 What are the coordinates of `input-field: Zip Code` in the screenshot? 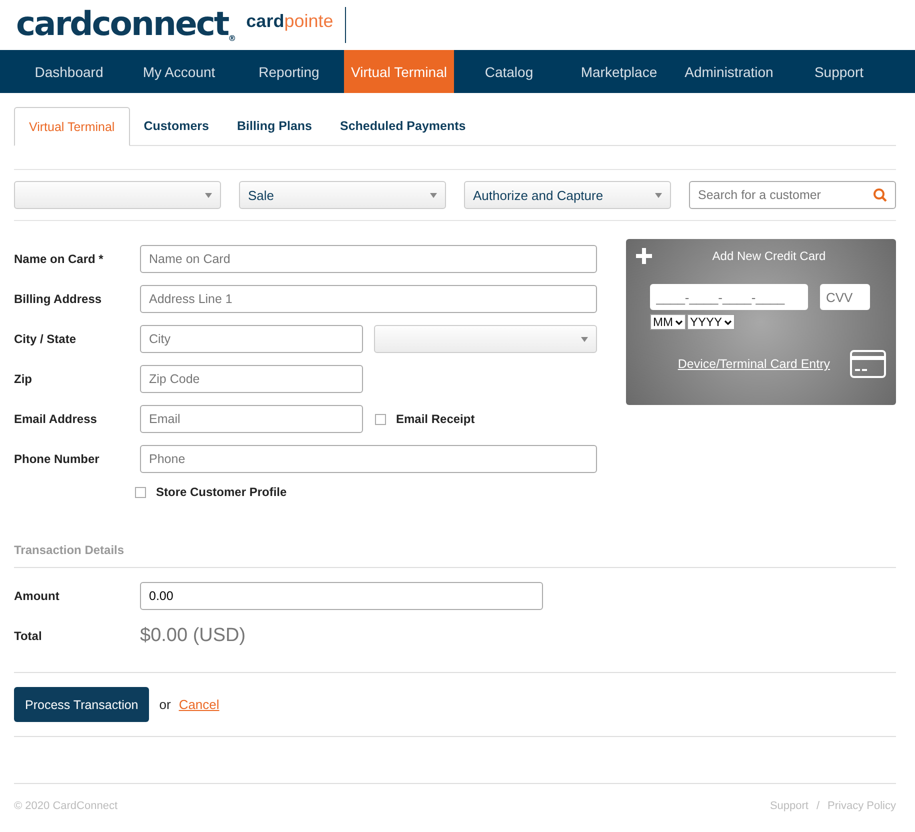 It's located at (251, 379).